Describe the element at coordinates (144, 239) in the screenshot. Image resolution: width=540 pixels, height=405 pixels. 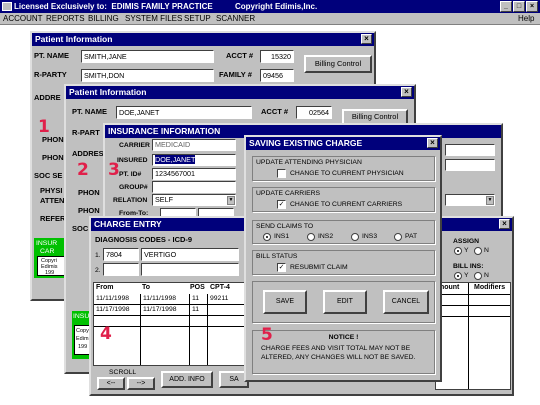
I see `diagnosis-codes-label: DIAGNOSIS CODES - ICD-9` at that location.